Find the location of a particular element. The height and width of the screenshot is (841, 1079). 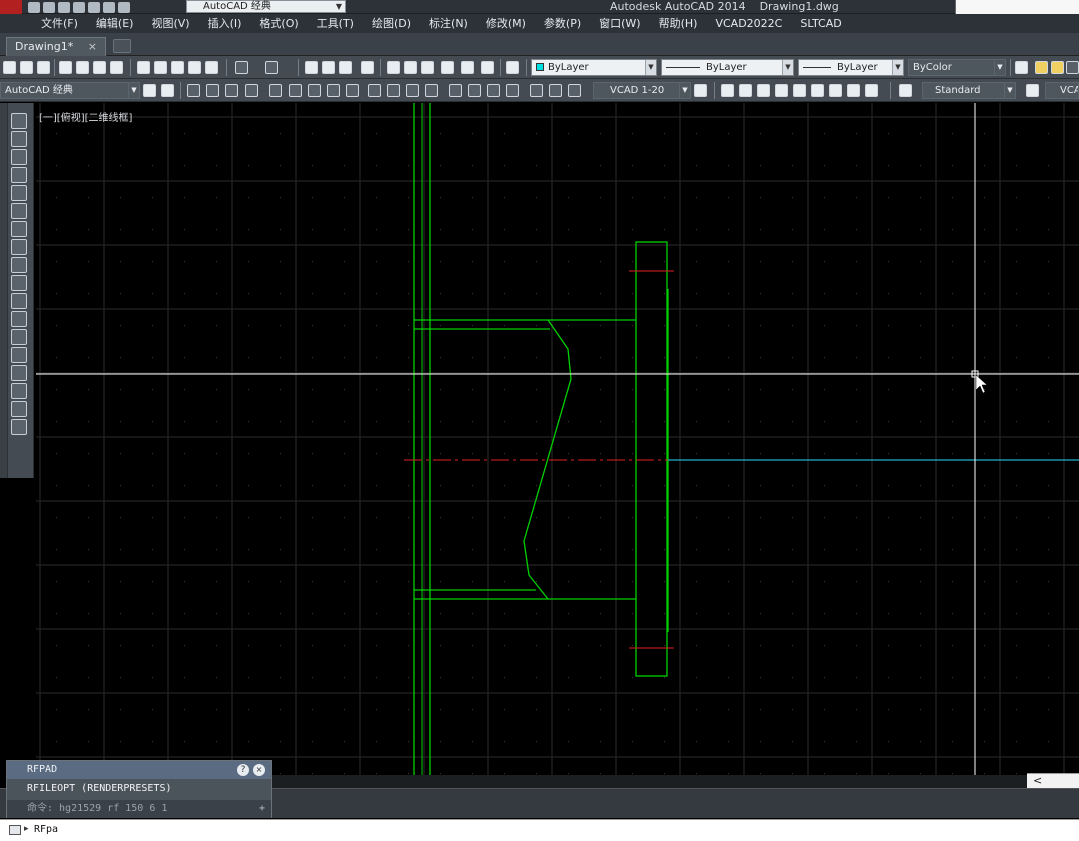

single-line-text-icon is located at coordinates (745, 90).